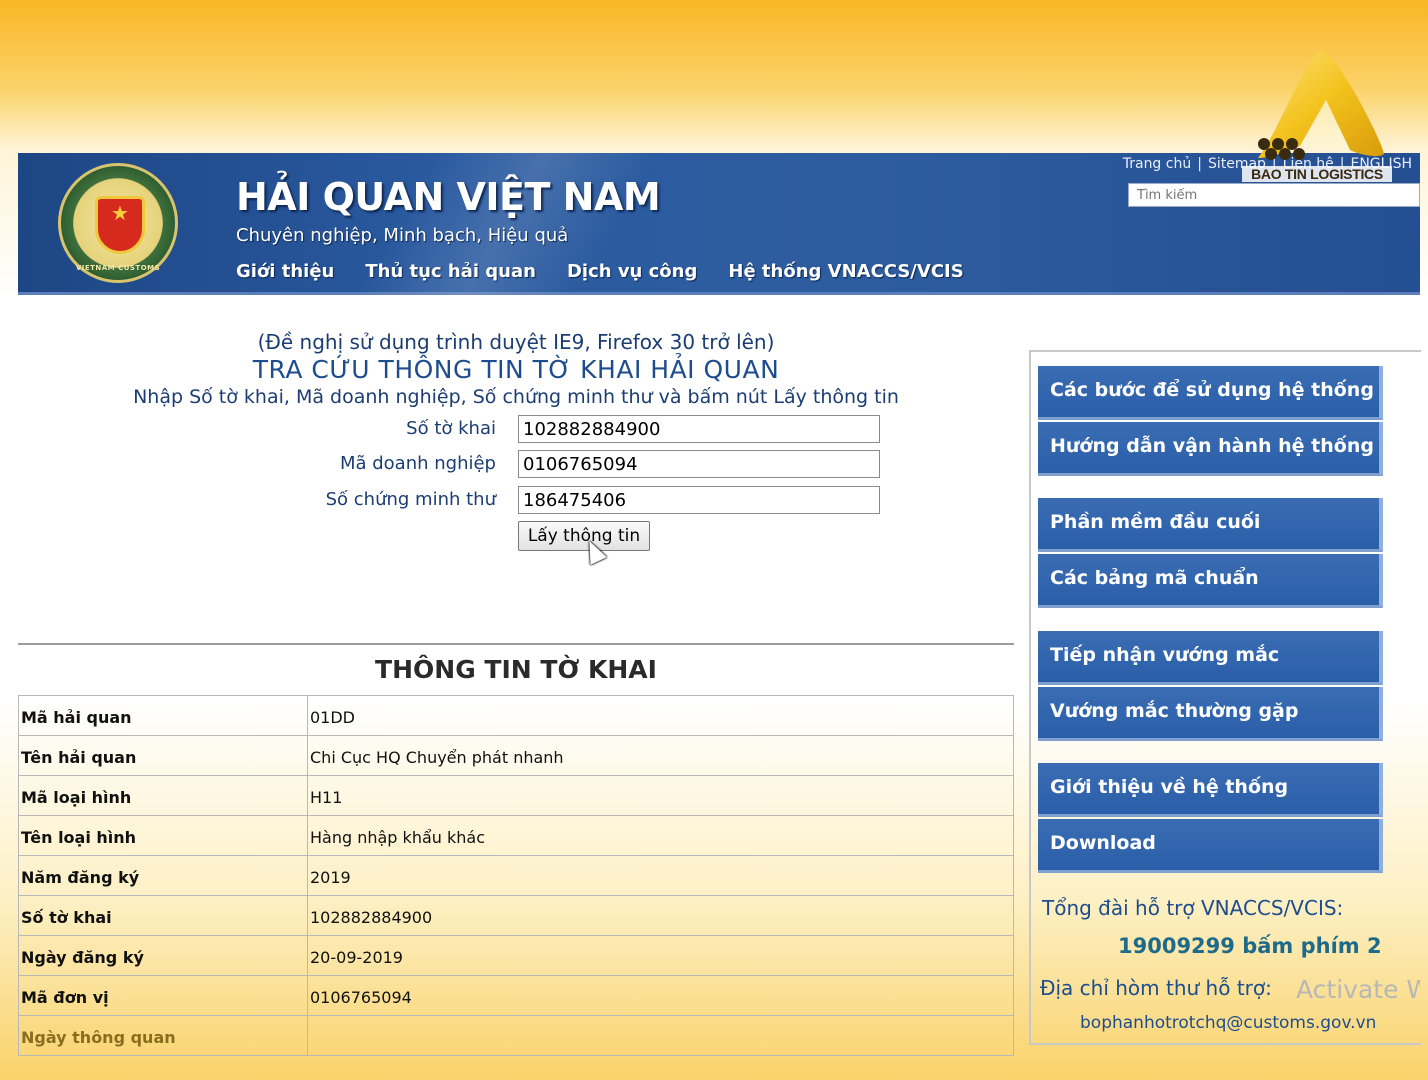  What do you see at coordinates (660, 1035) in the screenshot?
I see `row-value` at bounding box center [660, 1035].